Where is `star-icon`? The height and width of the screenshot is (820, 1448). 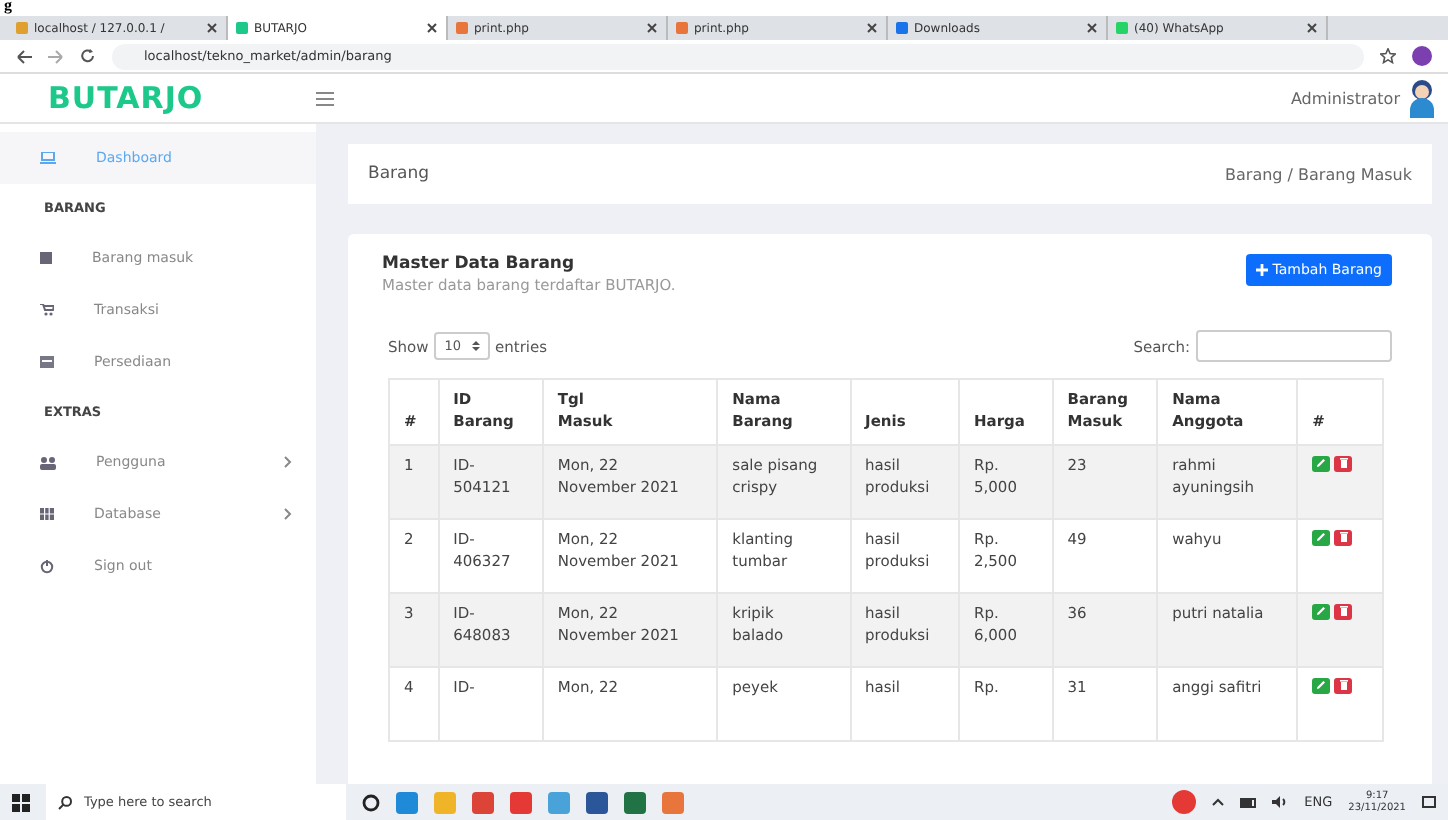 star-icon is located at coordinates (1388, 56).